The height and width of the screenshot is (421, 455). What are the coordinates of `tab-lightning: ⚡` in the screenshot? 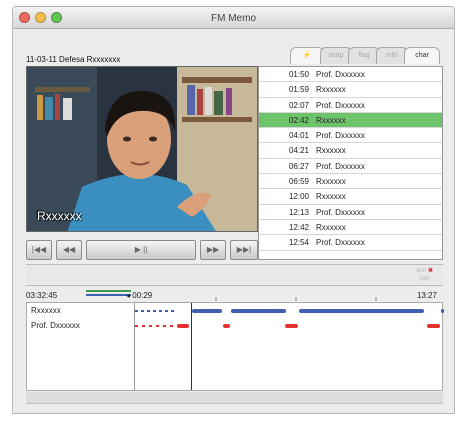 It's located at (307, 55).